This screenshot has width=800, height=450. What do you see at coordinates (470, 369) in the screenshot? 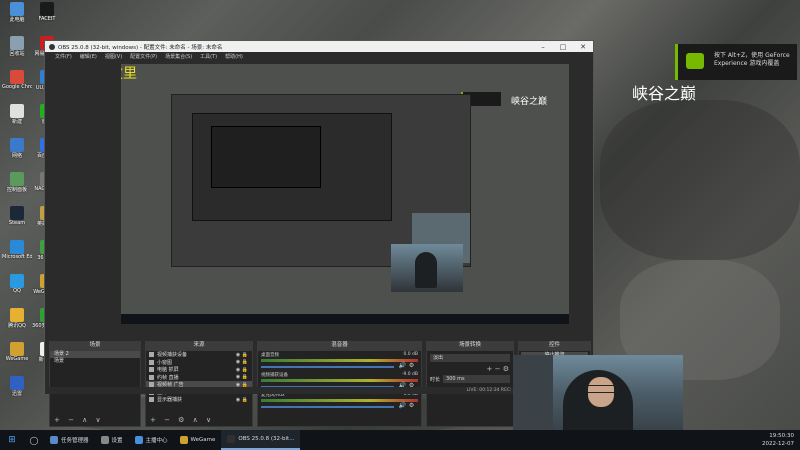
I see `transition-add-remove: + − ⚙` at bounding box center [470, 369].